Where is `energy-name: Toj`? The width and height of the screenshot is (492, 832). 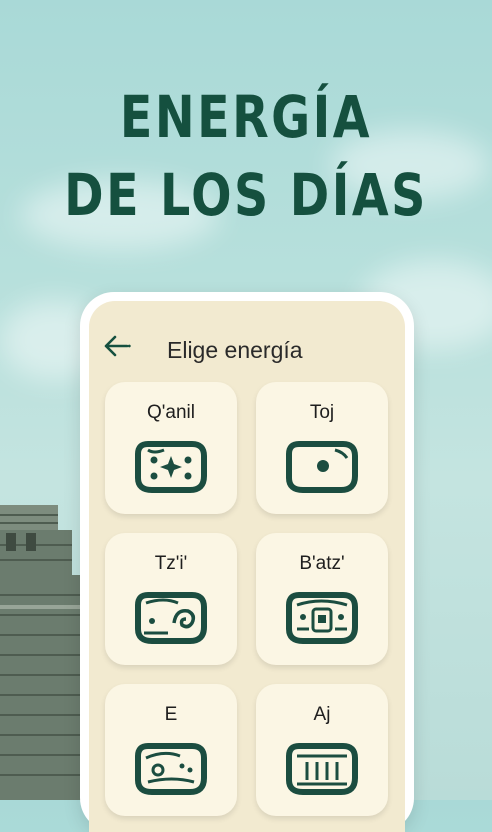
energy-name: Toj is located at coordinates (322, 412).